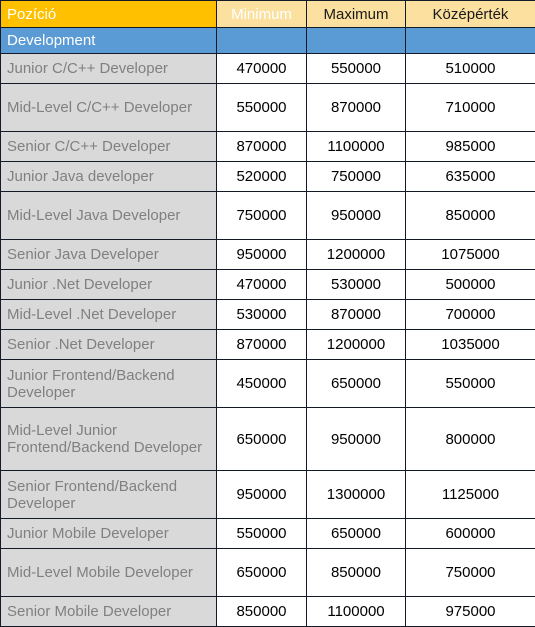 The height and width of the screenshot is (627, 535). What do you see at coordinates (109, 345) in the screenshot?
I see `cell-position: Senior .Net Developer` at bounding box center [109, 345].